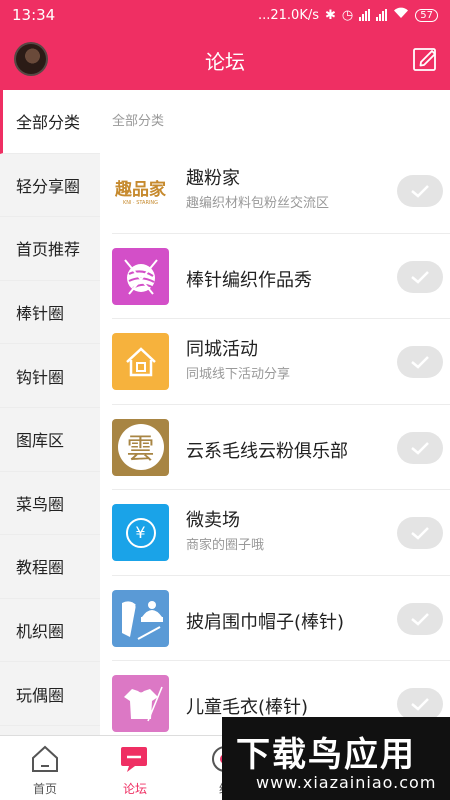 The height and width of the screenshot is (800, 450). I want to click on forum-name: 棒针编织作品秀, so click(249, 280).